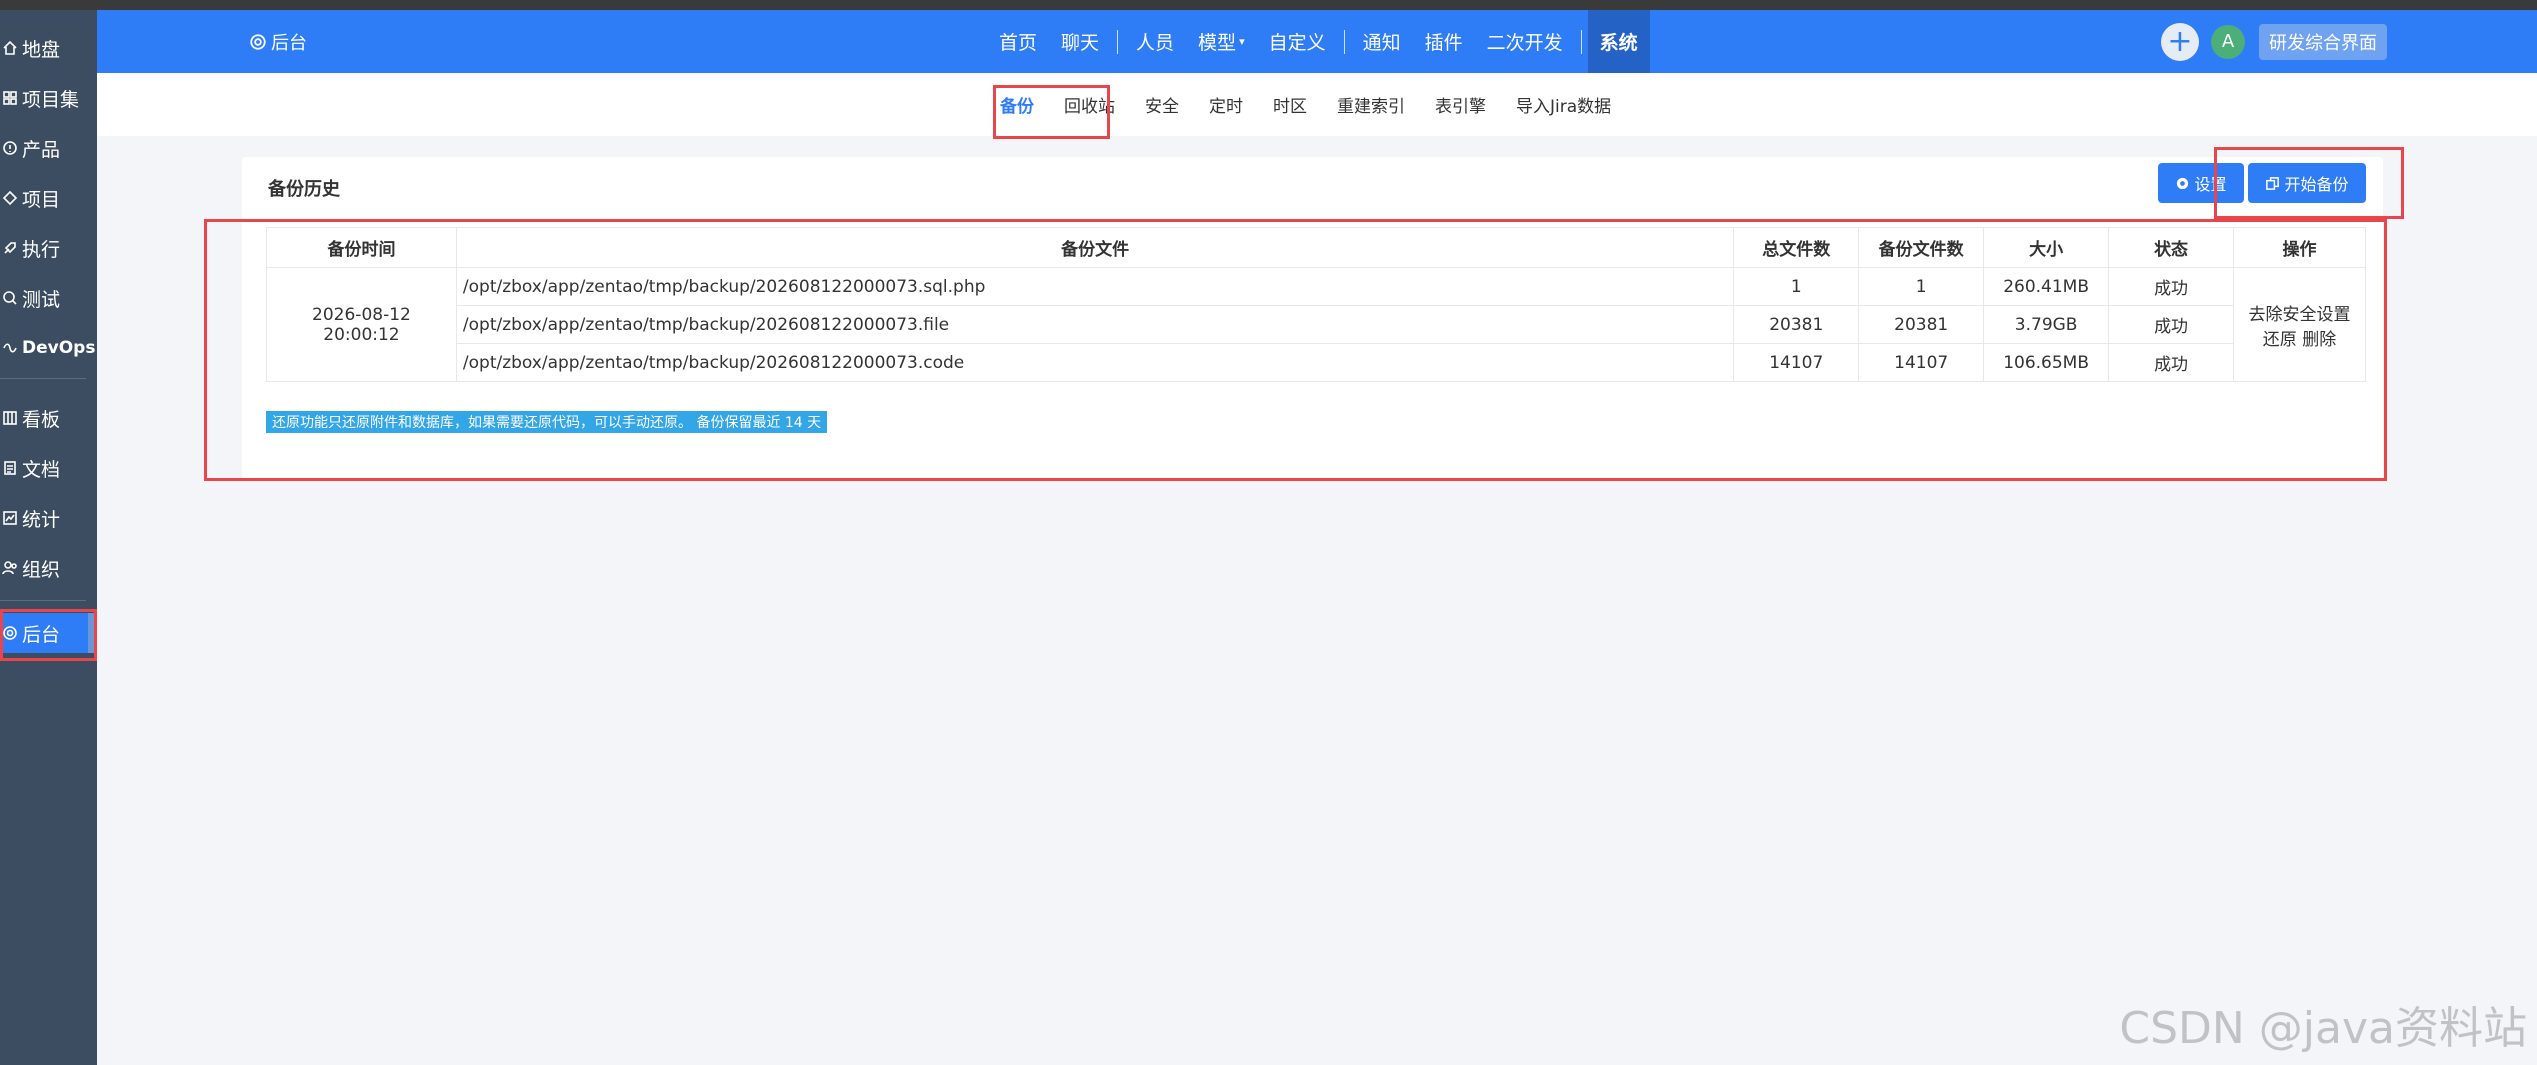 This screenshot has width=2537, height=1065. I want to click on devops-icon, so click(10, 348).